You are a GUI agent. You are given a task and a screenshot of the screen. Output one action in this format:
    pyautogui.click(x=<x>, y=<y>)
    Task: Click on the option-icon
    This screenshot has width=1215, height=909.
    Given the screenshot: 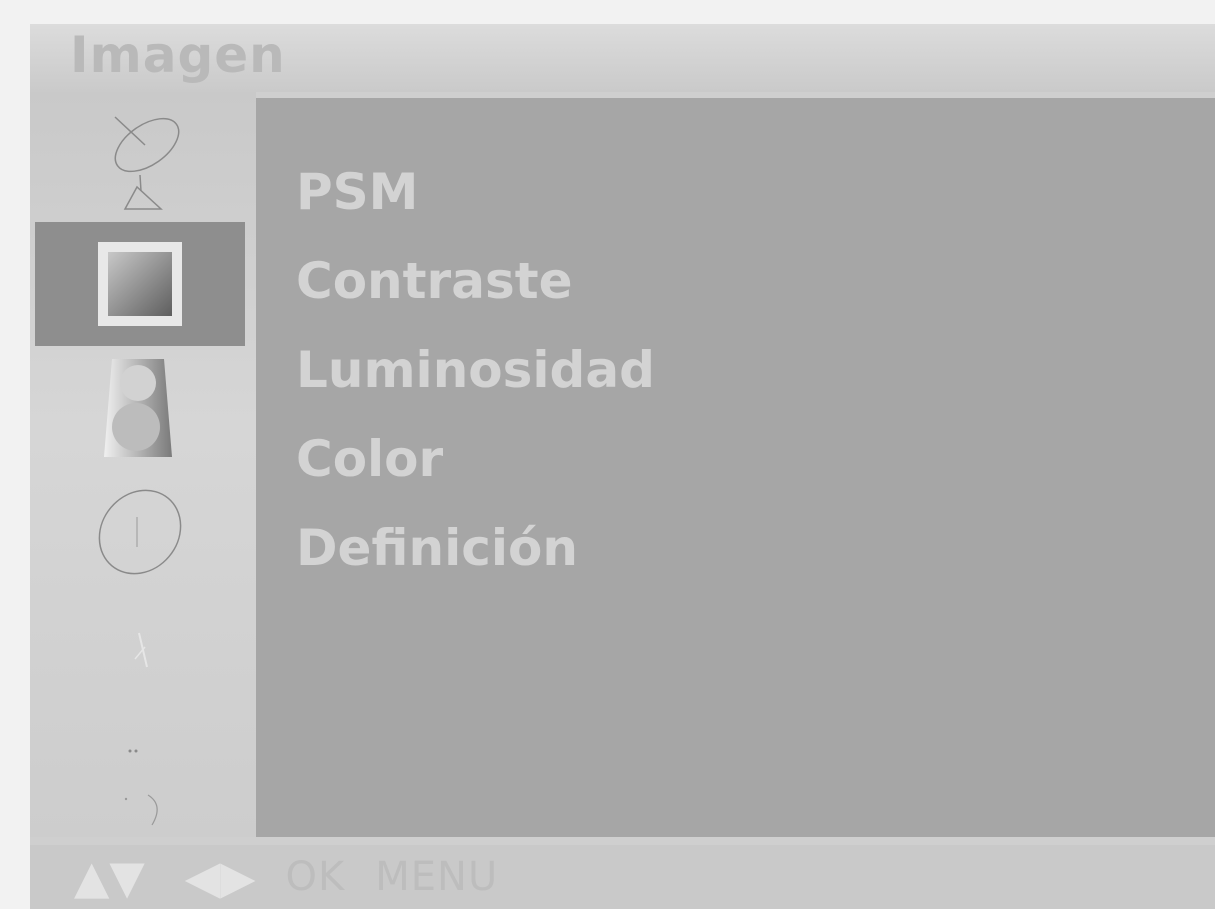 What is the action you would take?
    pyautogui.click(x=141, y=650)
    